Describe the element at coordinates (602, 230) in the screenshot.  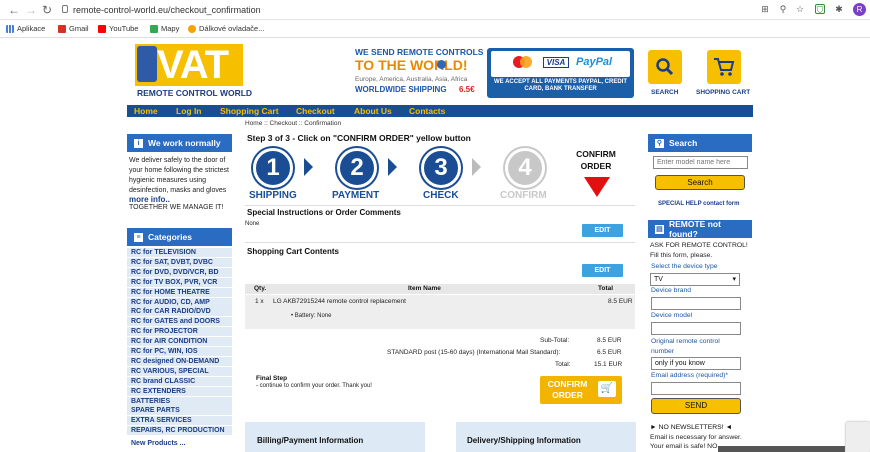
I see `edit-instructions-button: EDIT` at that location.